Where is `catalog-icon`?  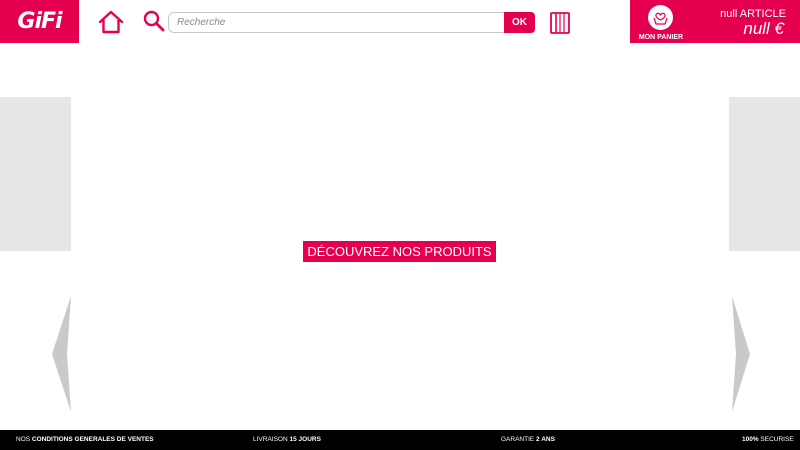
catalog-icon is located at coordinates (560, 23).